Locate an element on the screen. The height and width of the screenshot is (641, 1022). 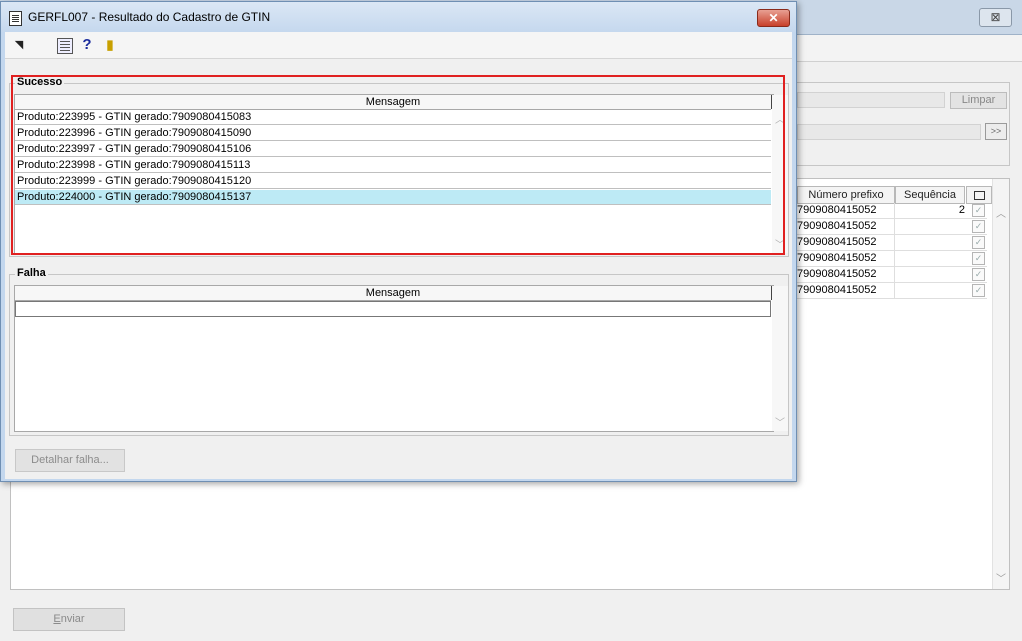
failure-column-header: Mensagem is located at coordinates (393, 293).